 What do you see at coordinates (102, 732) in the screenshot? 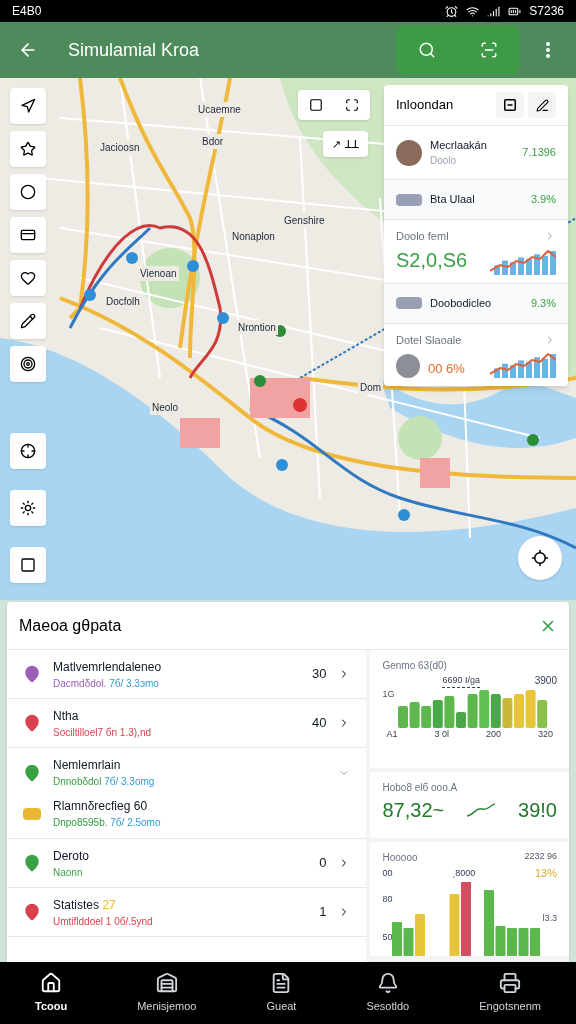
I see `item-subtitle: Sociltilloel7 бn 1.3),nd` at bounding box center [102, 732].